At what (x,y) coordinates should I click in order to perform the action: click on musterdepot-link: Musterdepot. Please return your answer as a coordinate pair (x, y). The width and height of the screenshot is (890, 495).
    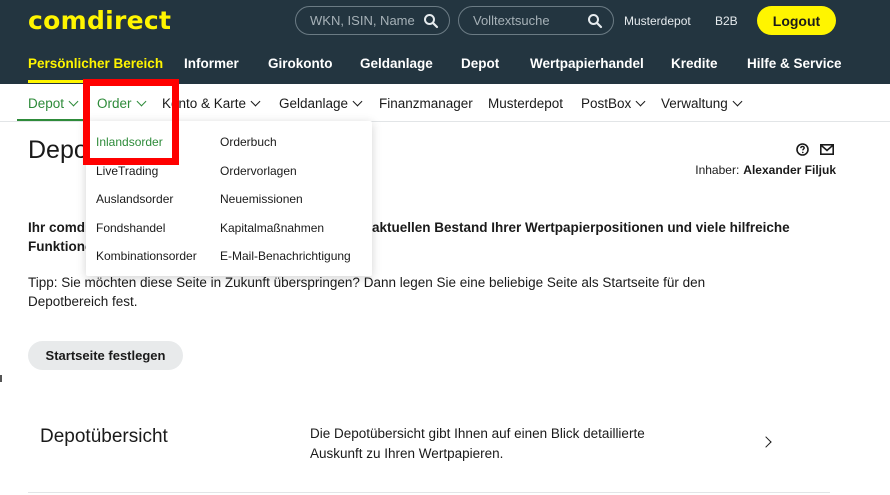
    Looking at the image, I should click on (657, 21).